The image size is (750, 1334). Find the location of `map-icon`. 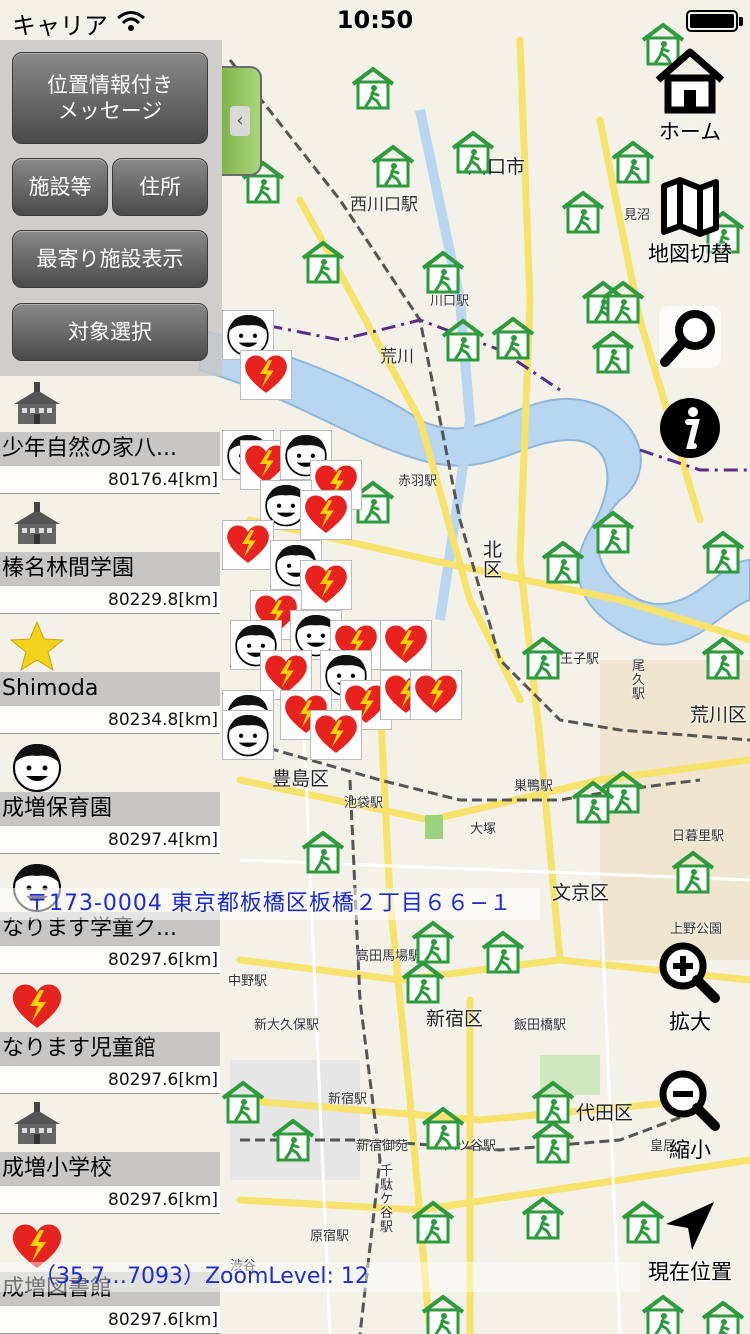

map-icon is located at coordinates (690, 207).